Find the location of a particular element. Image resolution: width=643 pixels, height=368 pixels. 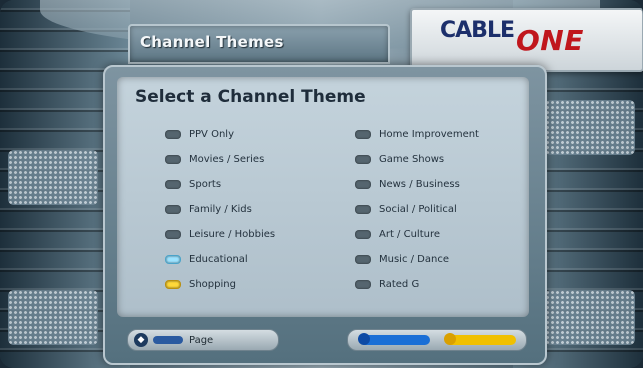

theme-item-label: PPV Only is located at coordinates (211, 134).